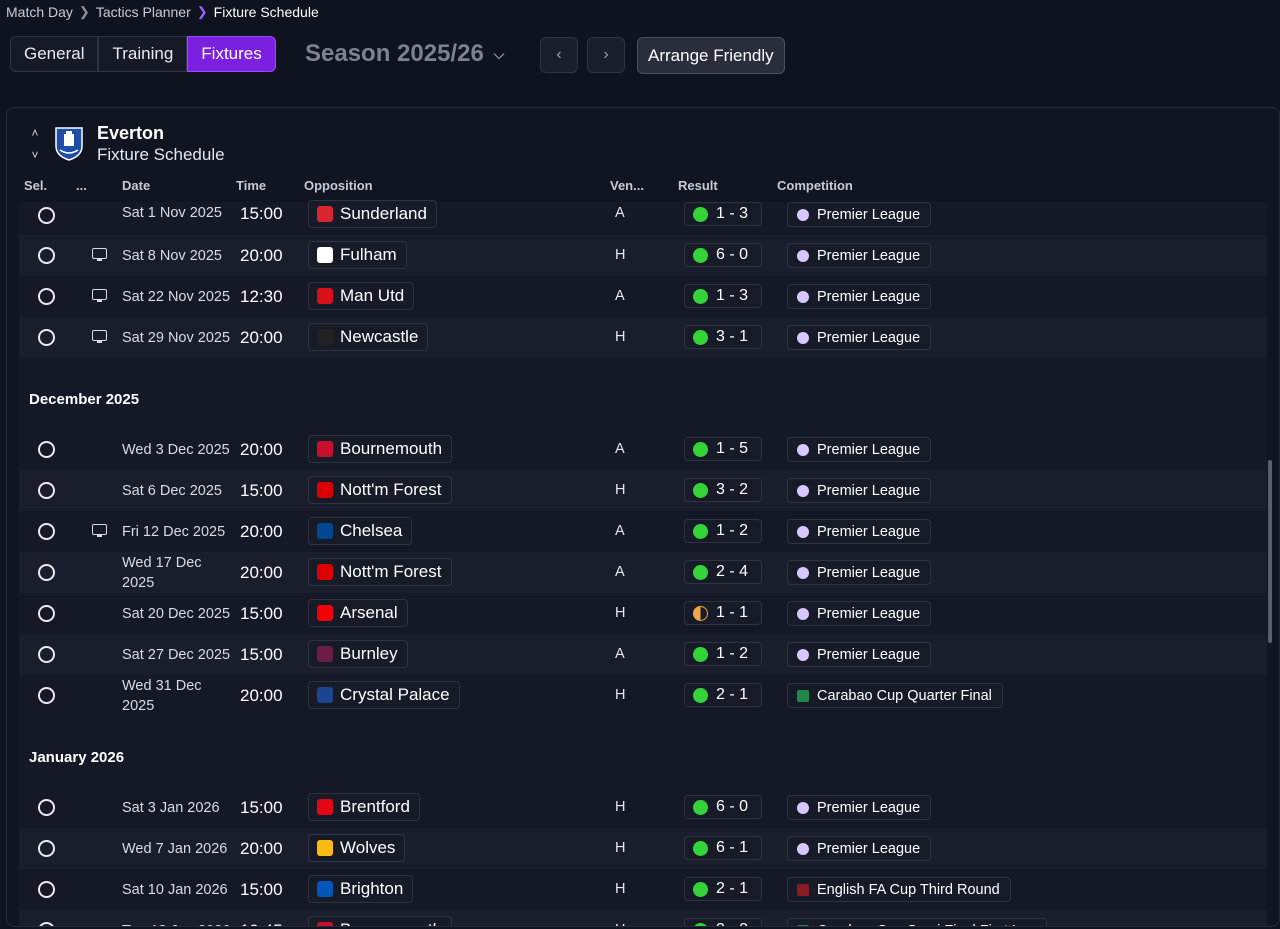  Describe the element at coordinates (39, 12) in the screenshot. I see `breadcrumb-match-day: Match Day` at that location.